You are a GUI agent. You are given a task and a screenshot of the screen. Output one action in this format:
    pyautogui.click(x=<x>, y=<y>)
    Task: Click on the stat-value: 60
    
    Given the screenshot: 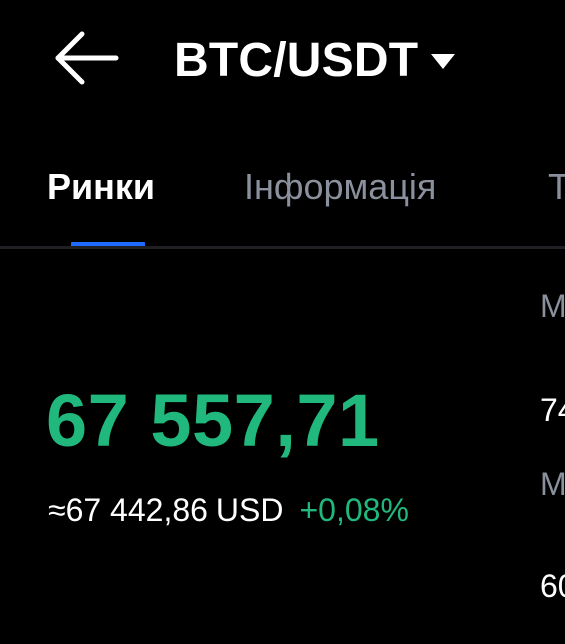 What is the action you would take?
    pyautogui.click(x=552, y=586)
    